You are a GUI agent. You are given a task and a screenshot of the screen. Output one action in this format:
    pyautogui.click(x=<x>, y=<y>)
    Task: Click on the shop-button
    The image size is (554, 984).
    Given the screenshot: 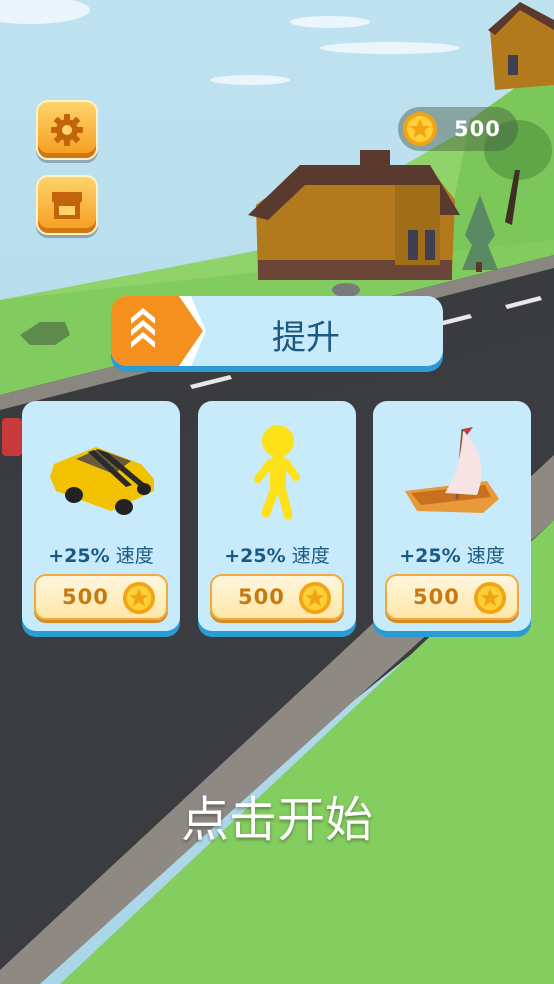 What is the action you would take?
    pyautogui.click(x=67, y=205)
    